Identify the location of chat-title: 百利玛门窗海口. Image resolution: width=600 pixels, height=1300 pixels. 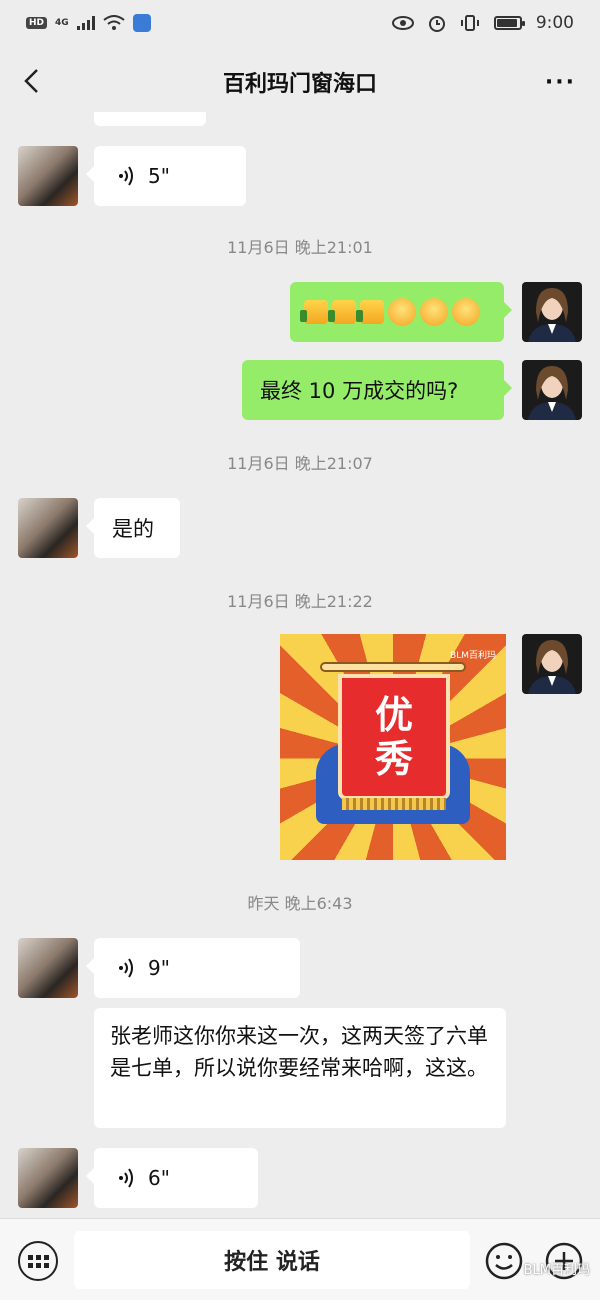
(299, 84).